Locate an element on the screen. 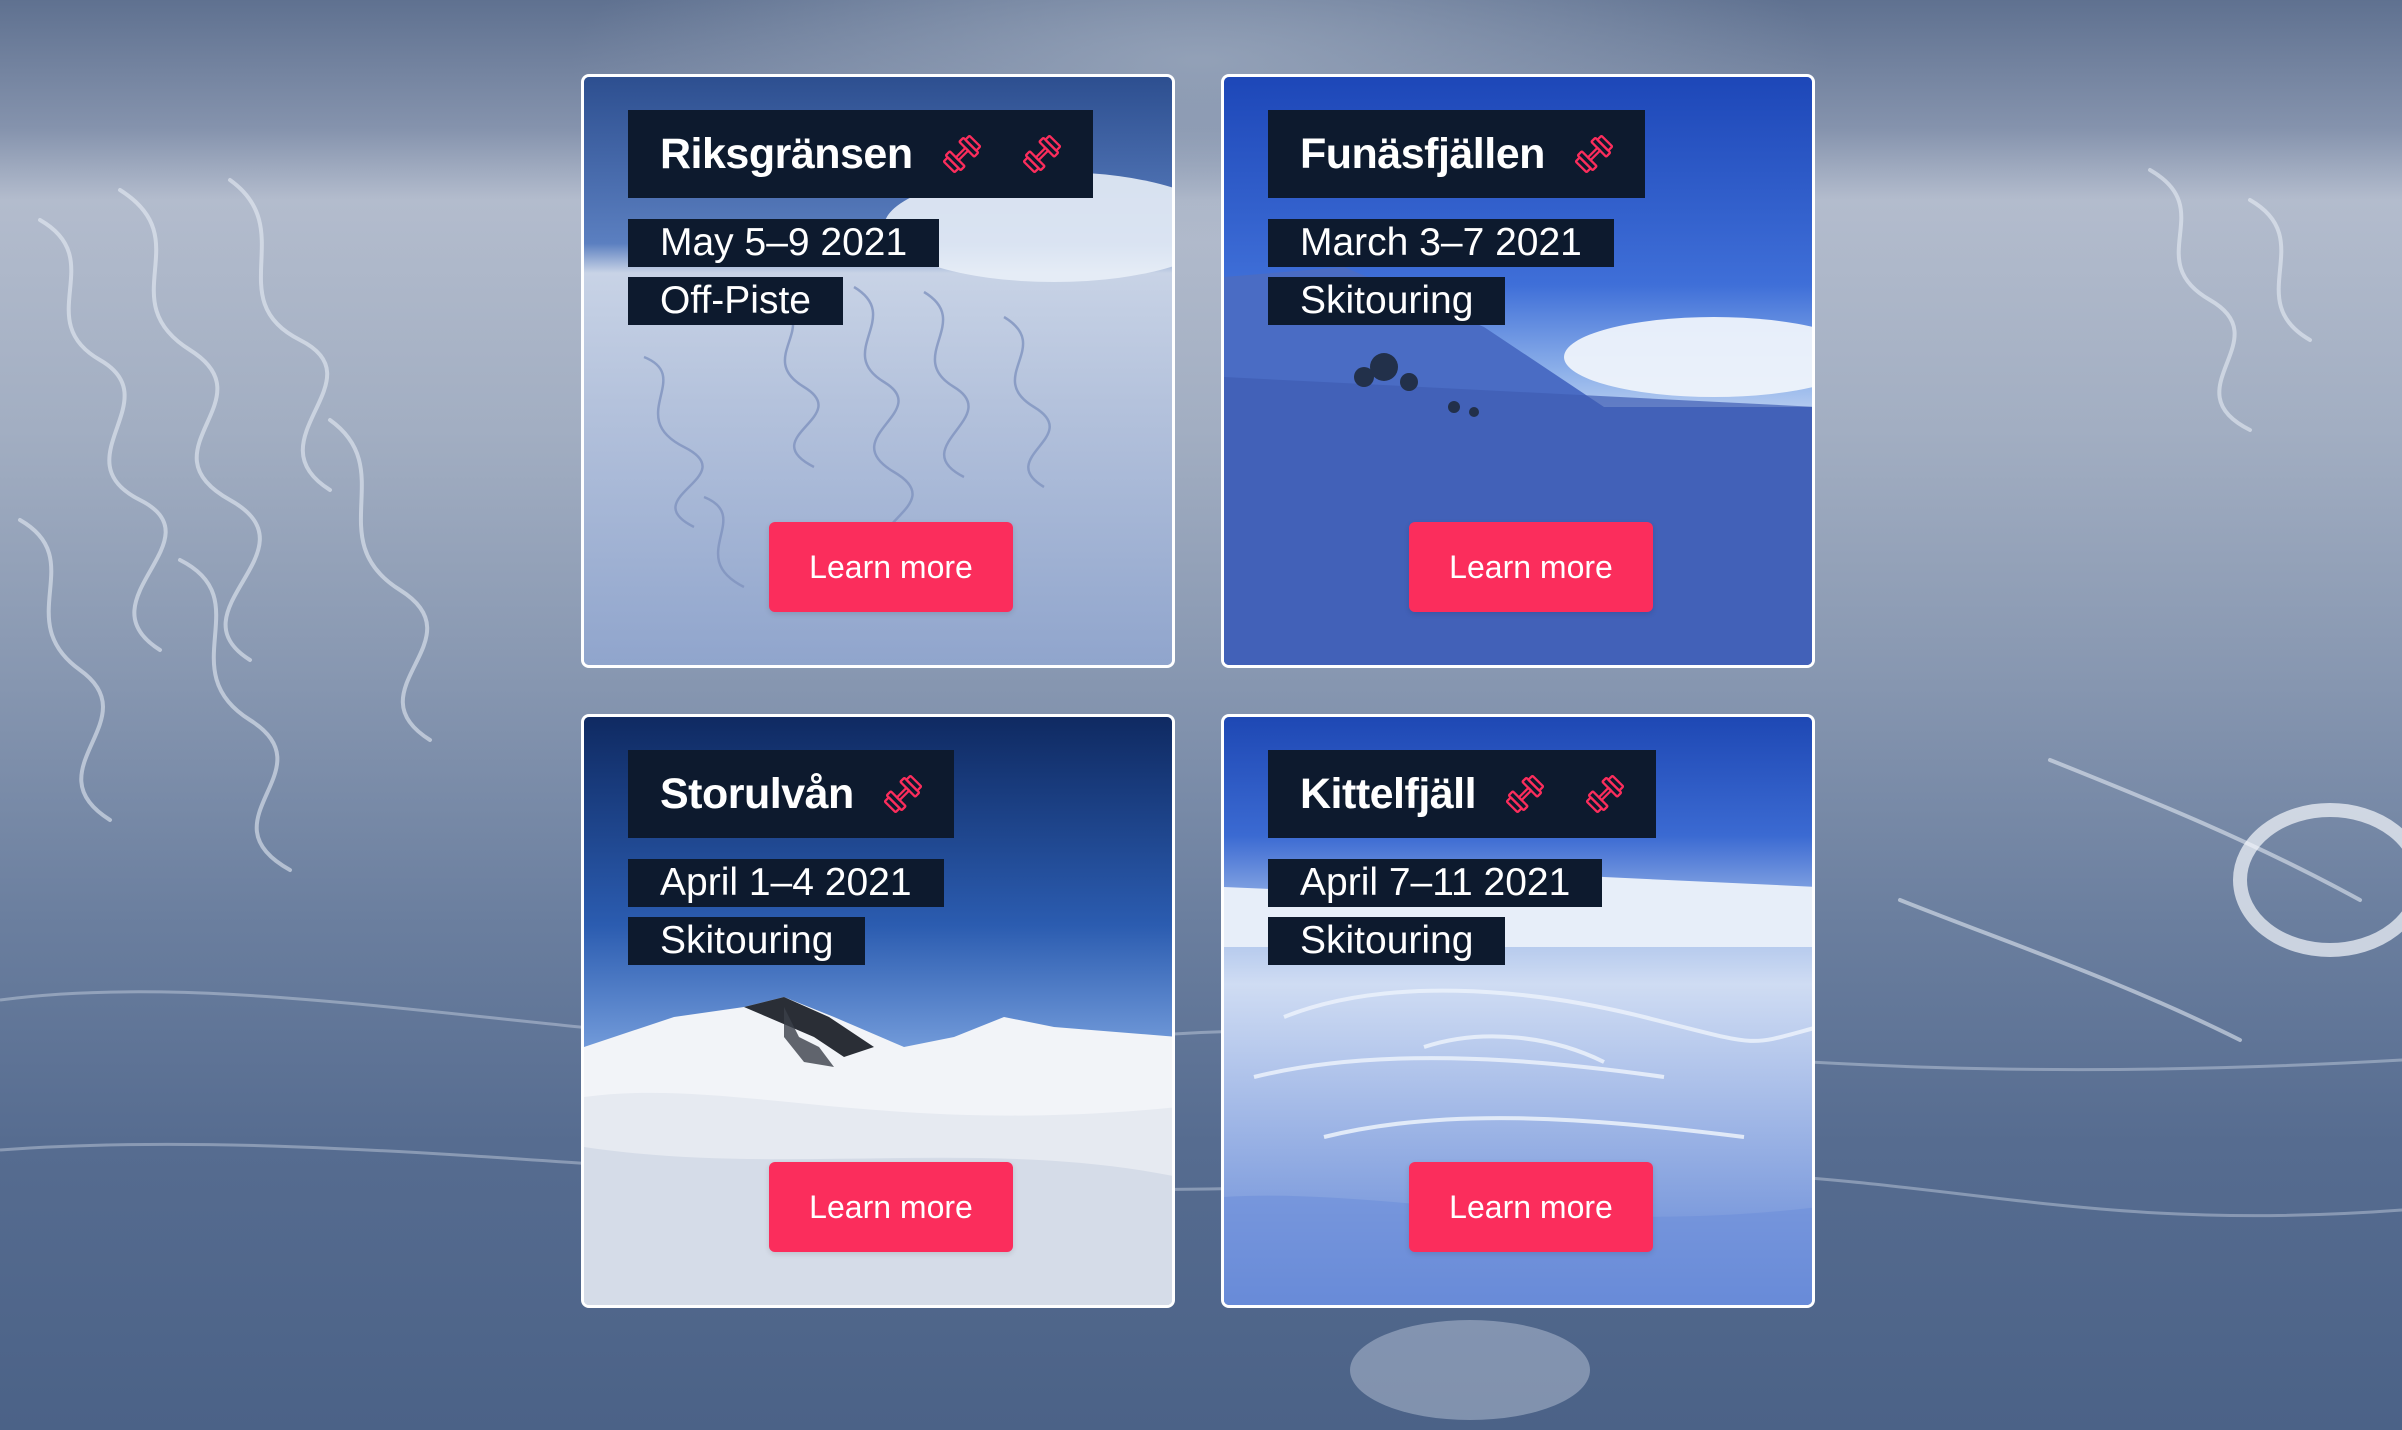  trip-name: Kittelfjäll is located at coordinates (1388, 793).